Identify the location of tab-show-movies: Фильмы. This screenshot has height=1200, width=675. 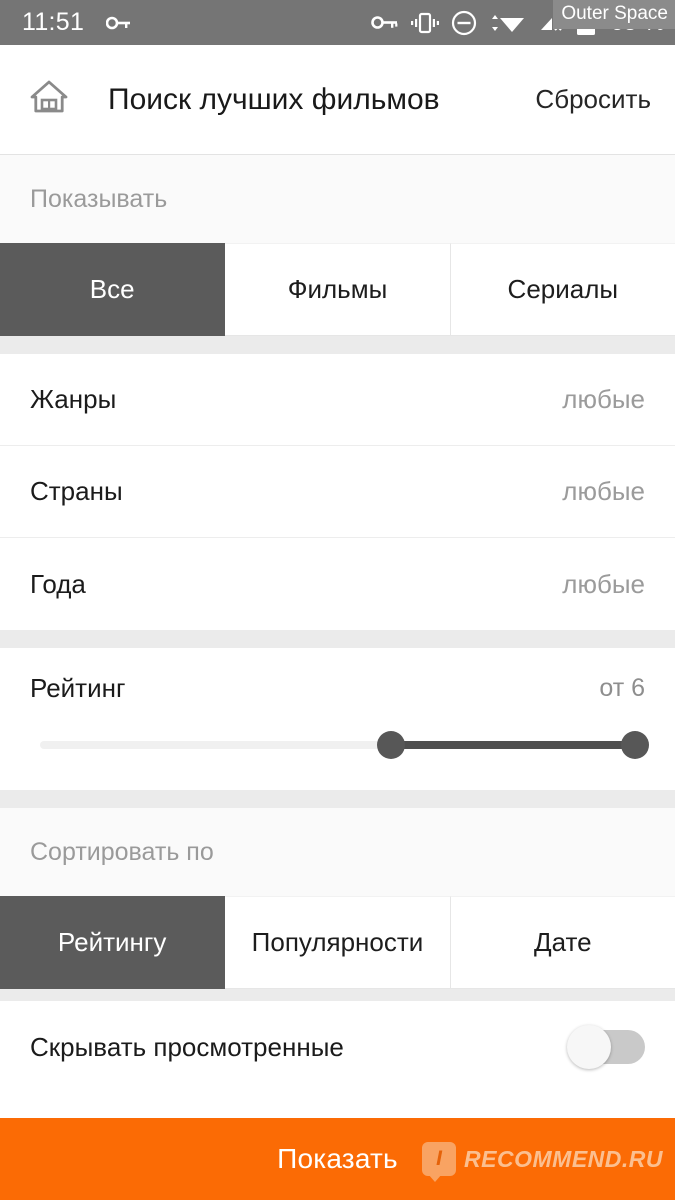
(338, 289).